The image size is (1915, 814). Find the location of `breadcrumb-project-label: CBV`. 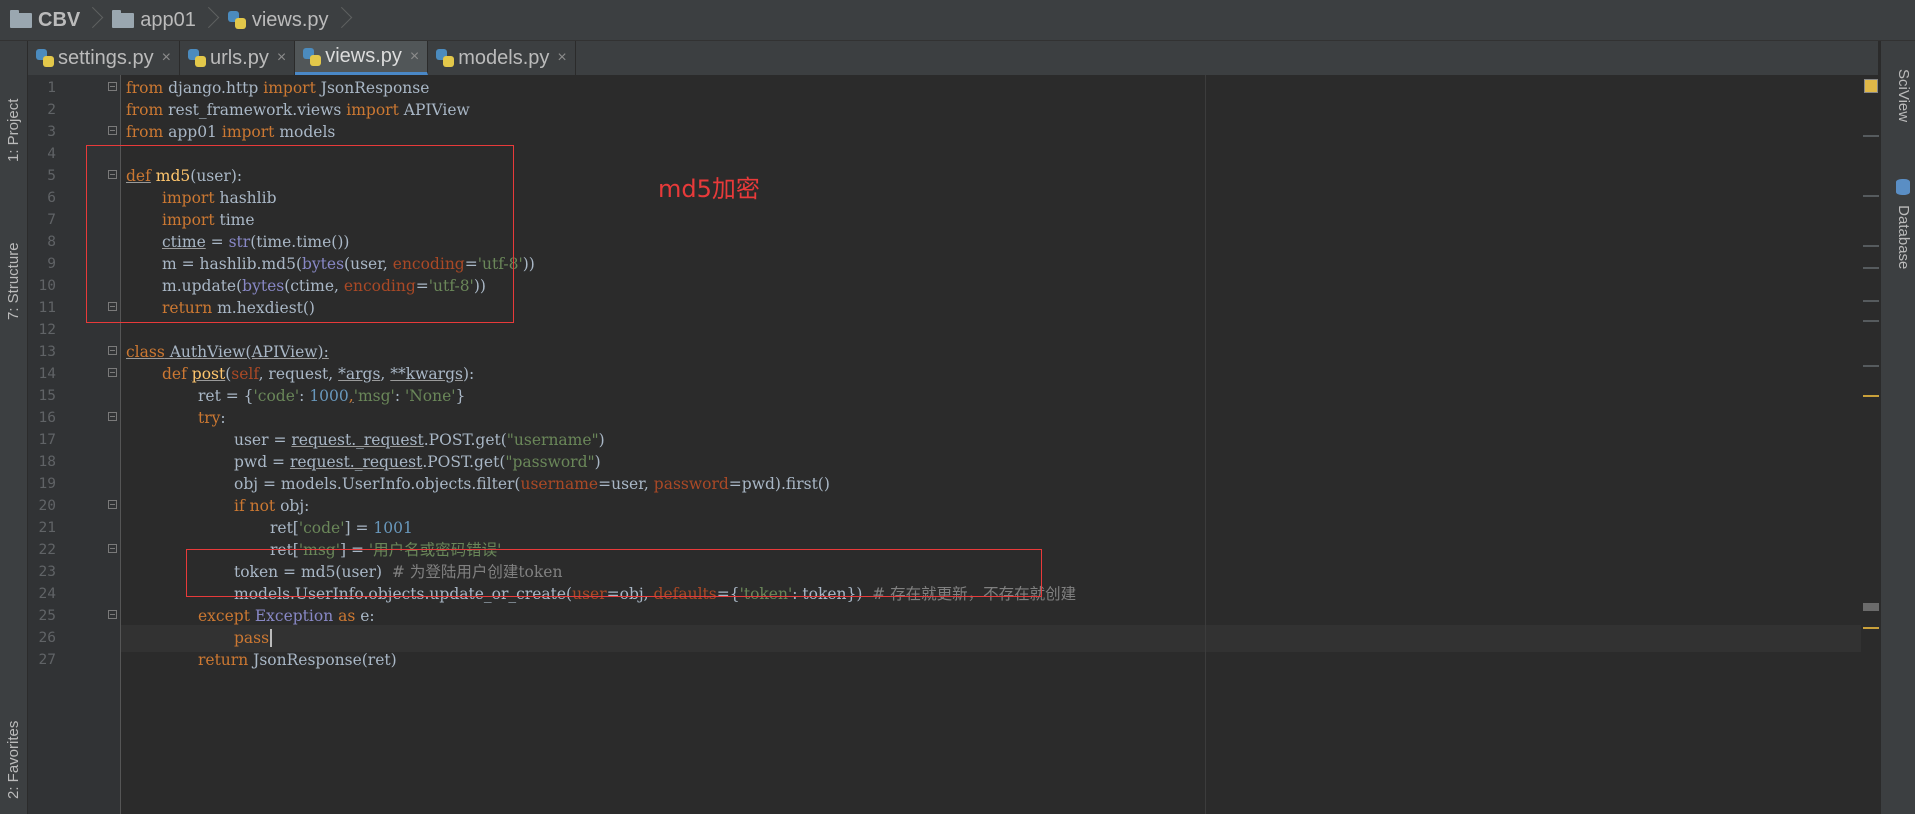

breadcrumb-project-label: CBV is located at coordinates (59, 19).